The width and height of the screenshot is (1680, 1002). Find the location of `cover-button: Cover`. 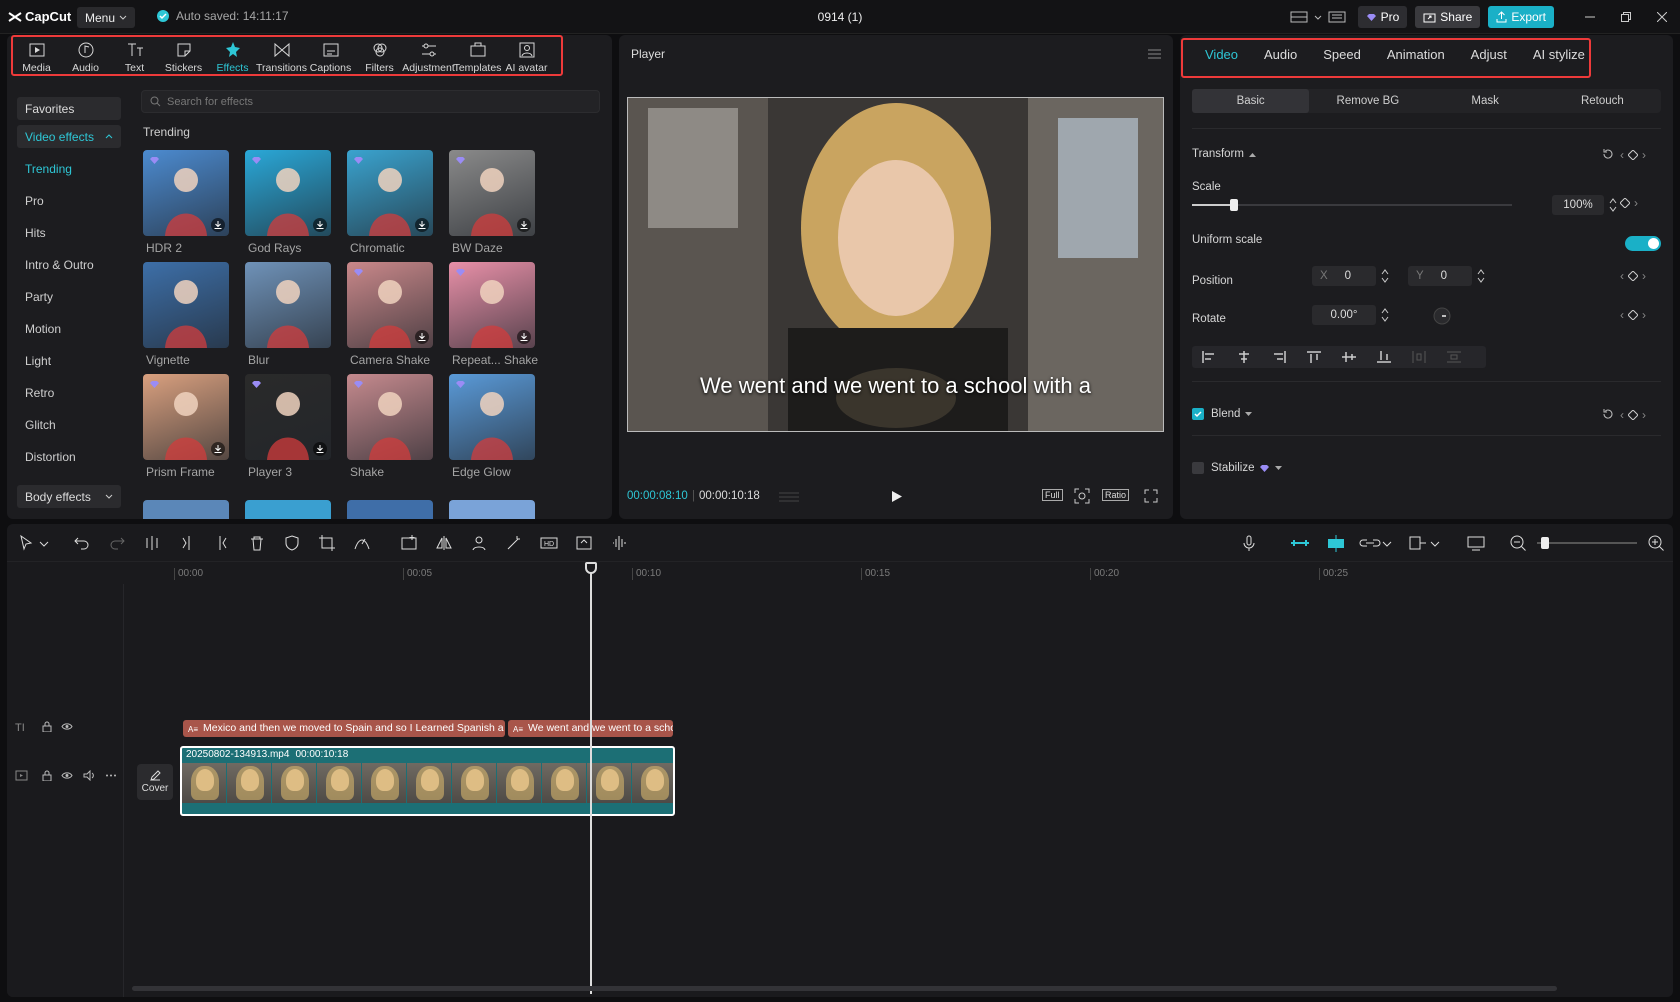

cover-button: Cover is located at coordinates (155, 782).